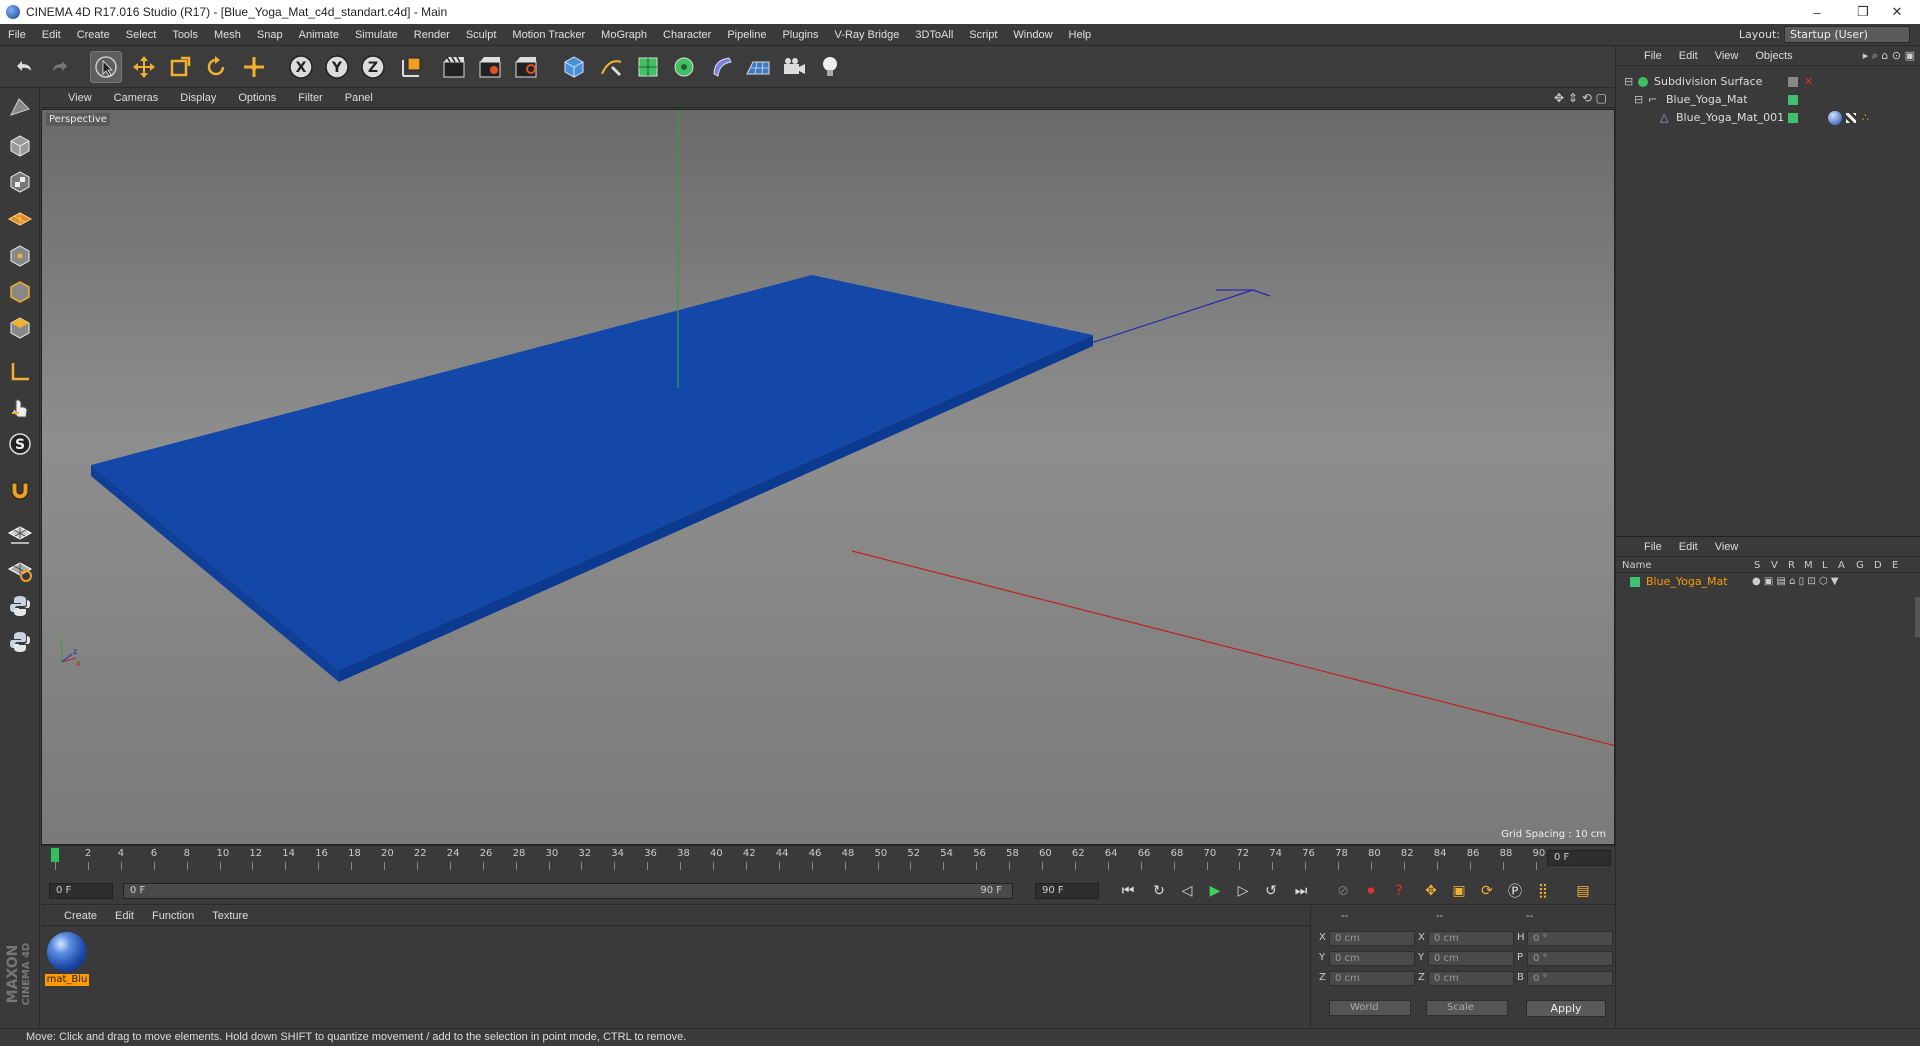 The width and height of the screenshot is (1920, 1046). I want to click on material-swatch: mat_Blu, so click(67, 960).